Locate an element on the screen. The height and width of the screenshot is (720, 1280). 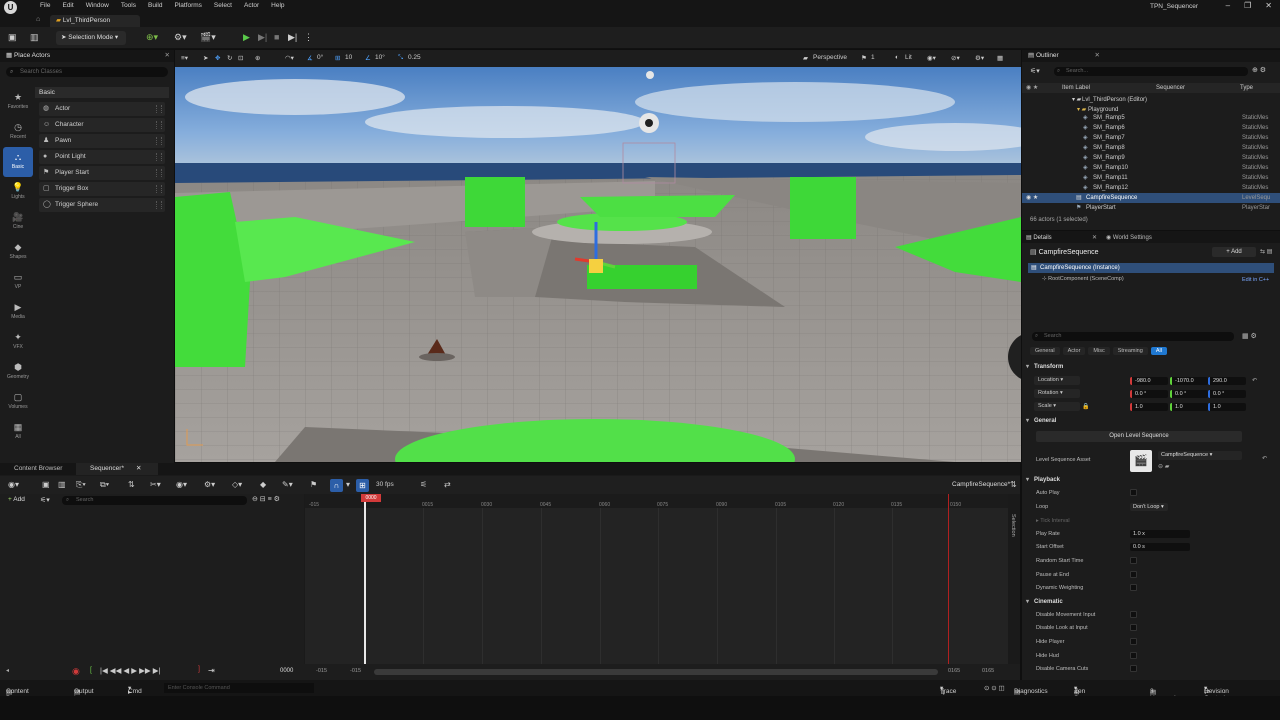
rotation-dropdown: Rotation ▾ is located at coordinates (1057, 393).